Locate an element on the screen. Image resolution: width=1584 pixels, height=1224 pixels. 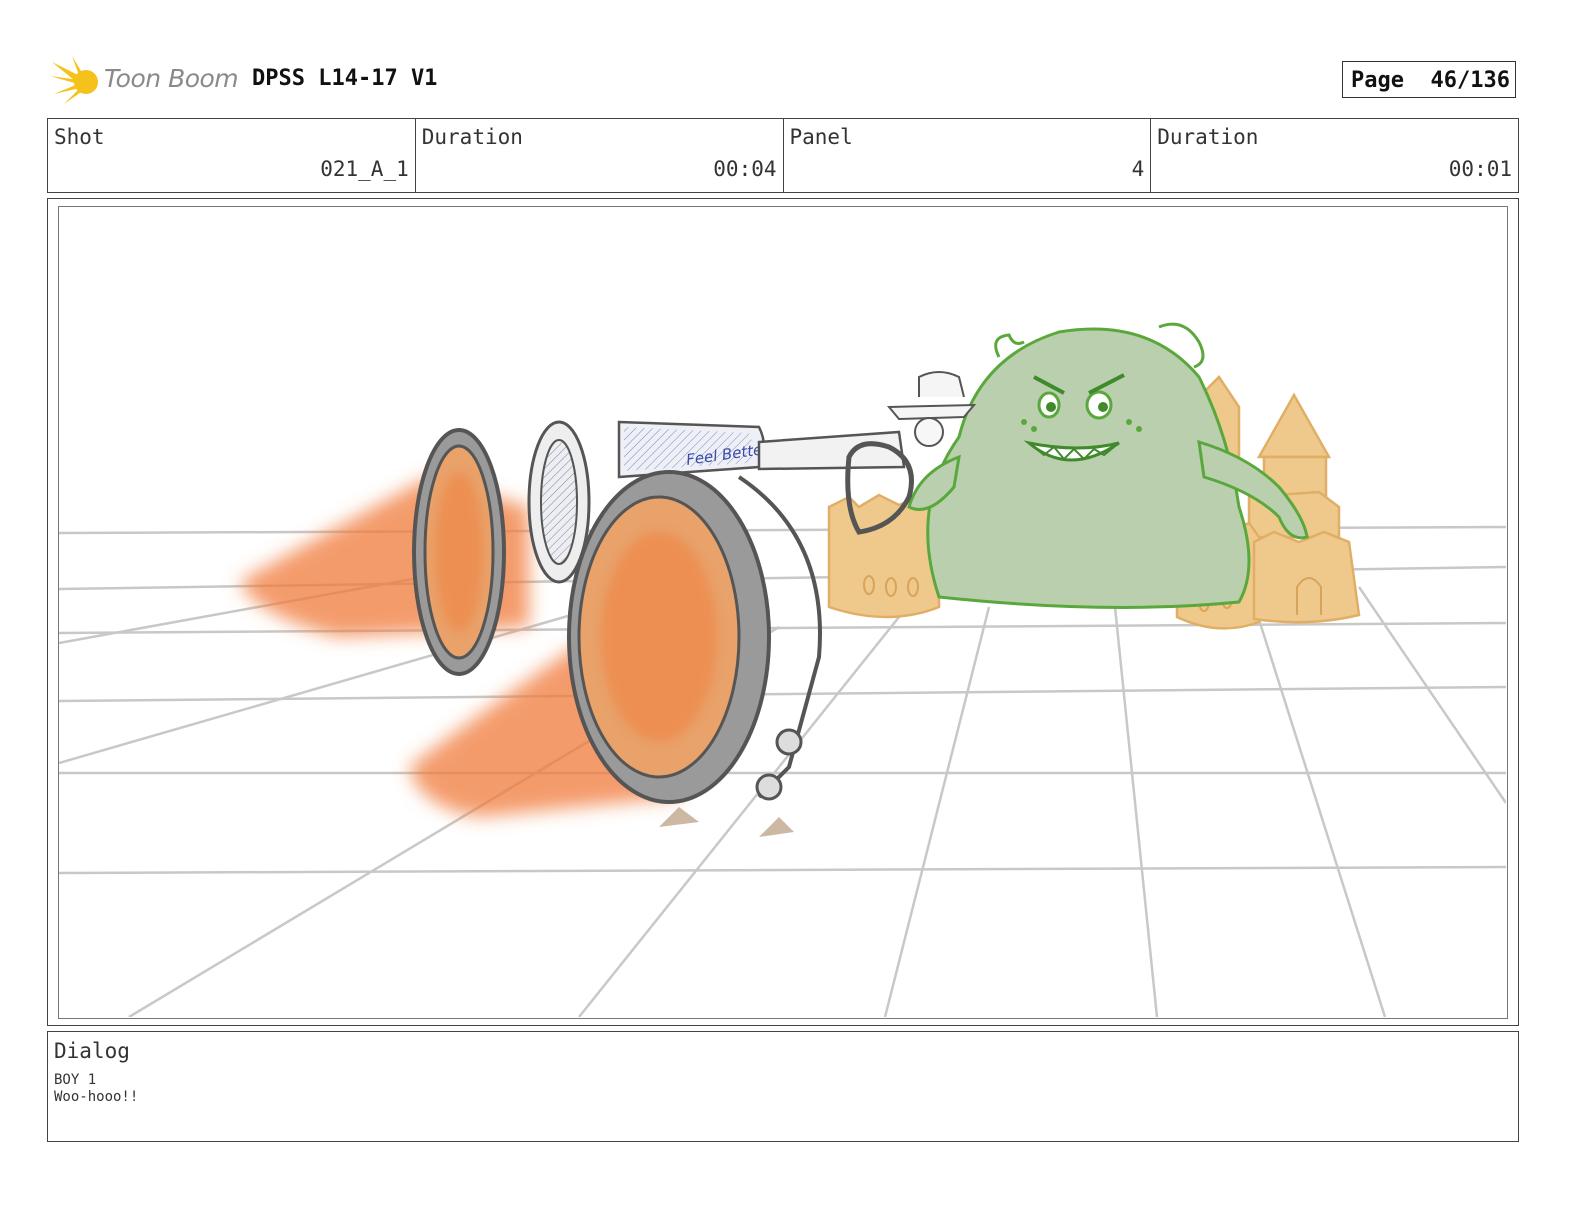
shot-cell: Shot 021_A_1 is located at coordinates (232, 155).